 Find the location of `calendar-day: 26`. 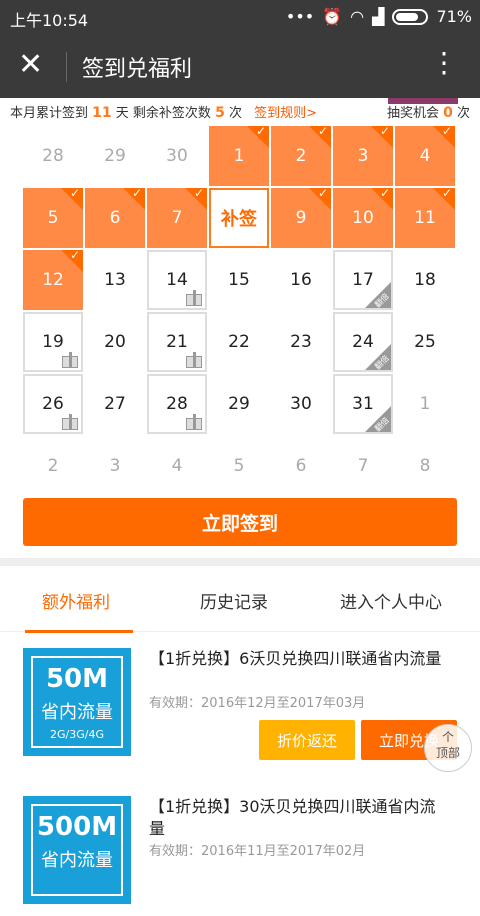

calendar-day: 26 is located at coordinates (53, 404).